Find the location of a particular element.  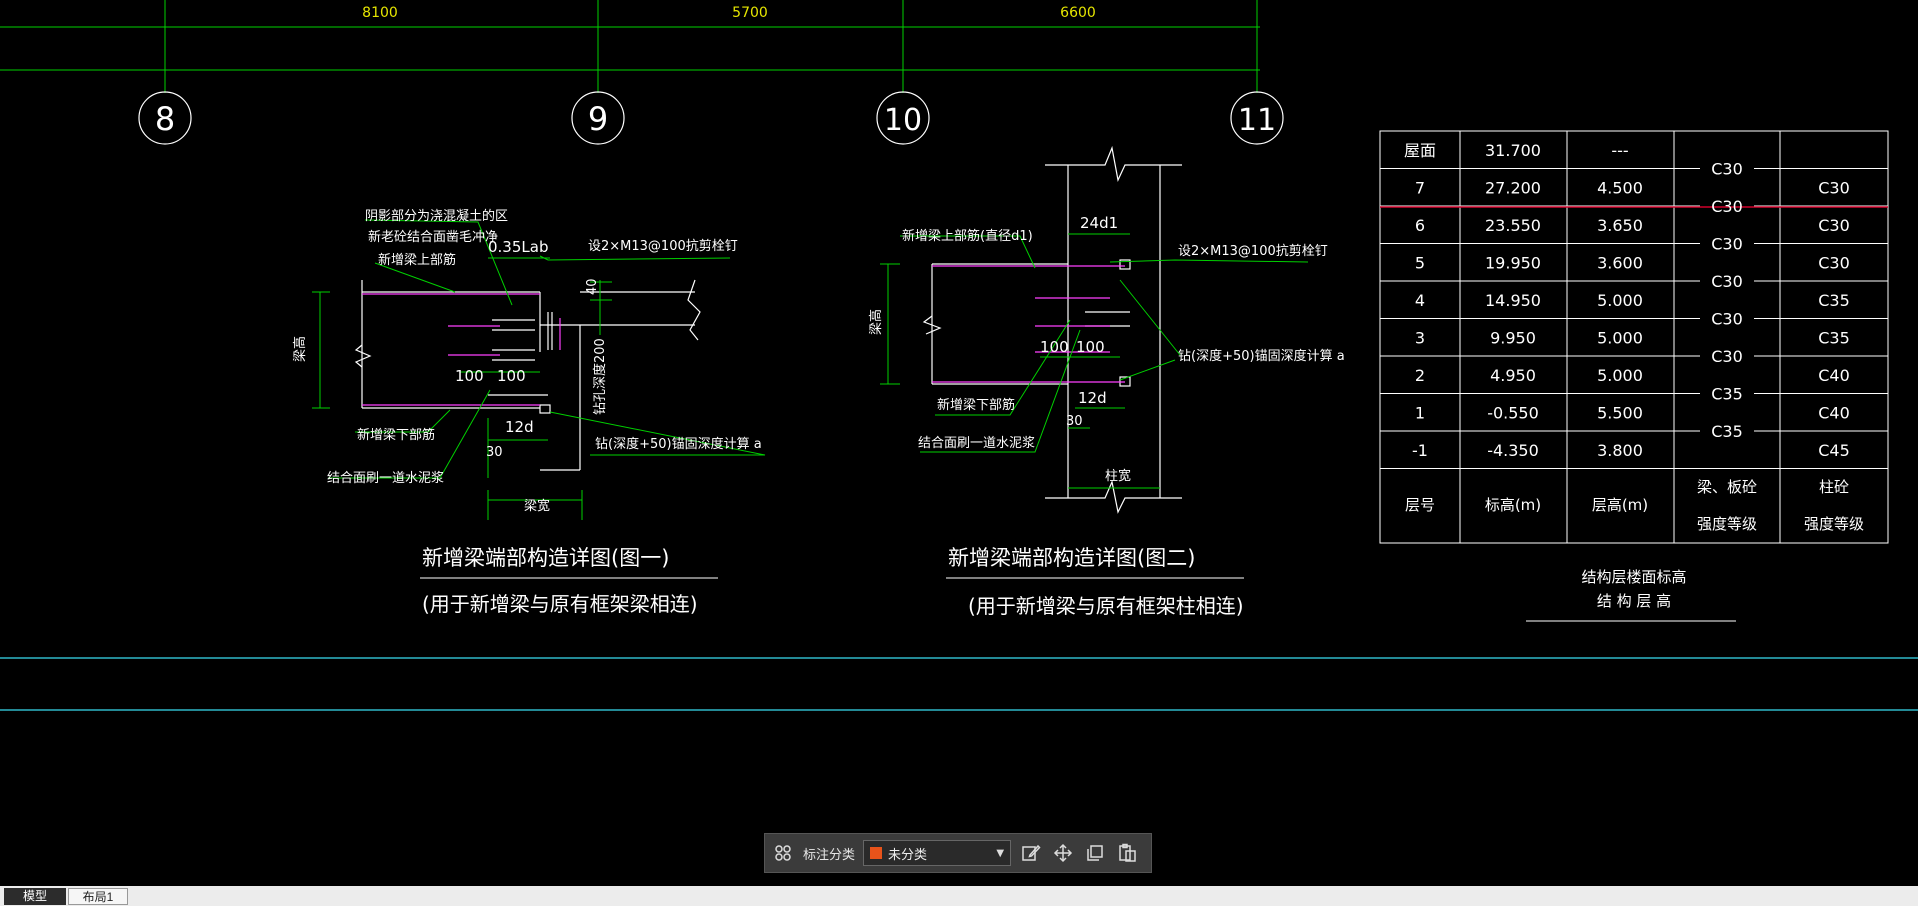

table-cell-elevation: 9.950 is located at coordinates (1513, 337).